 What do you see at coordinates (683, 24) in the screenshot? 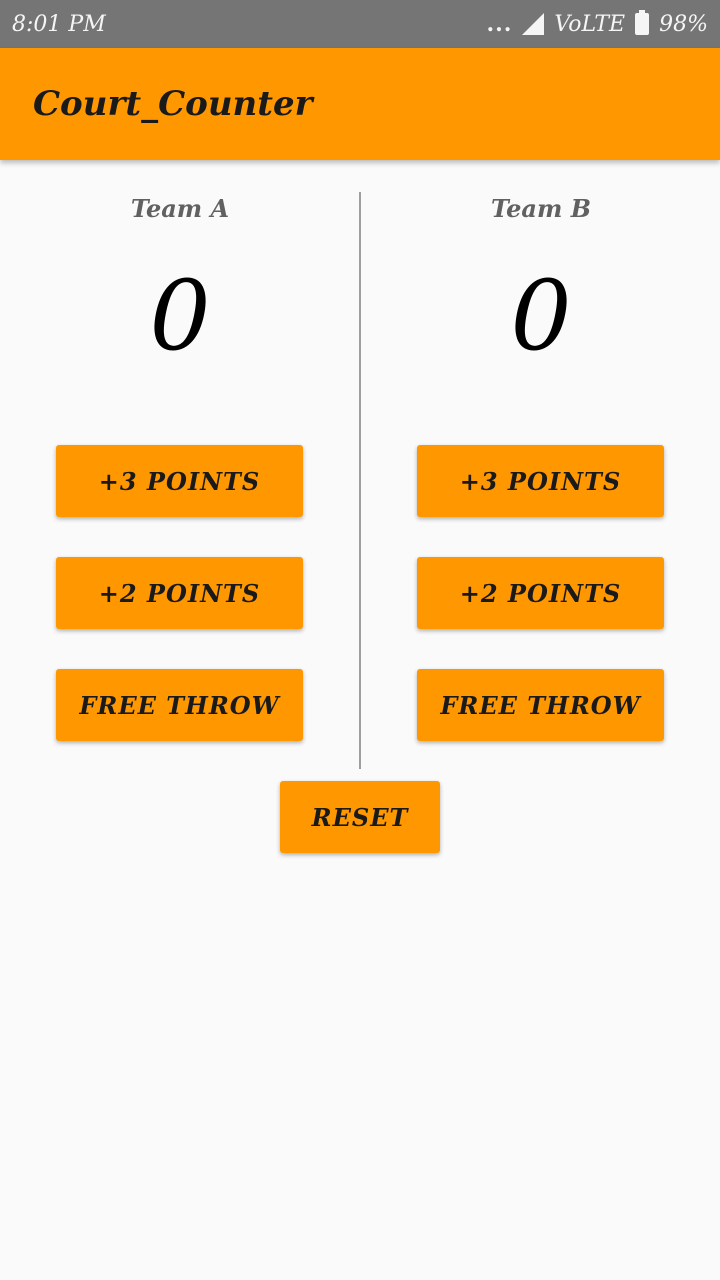
I see `battery-percent: 98%` at bounding box center [683, 24].